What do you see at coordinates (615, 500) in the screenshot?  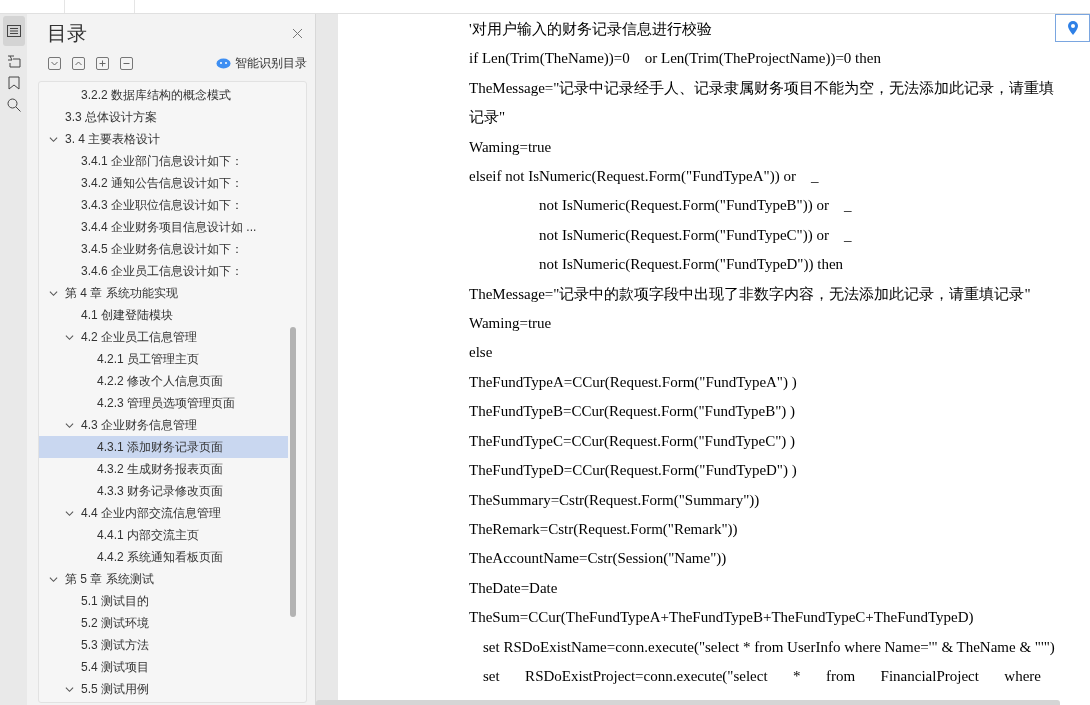 I see `code-line: TheSummary=Cstr(Request.Form("Summary"))` at bounding box center [615, 500].